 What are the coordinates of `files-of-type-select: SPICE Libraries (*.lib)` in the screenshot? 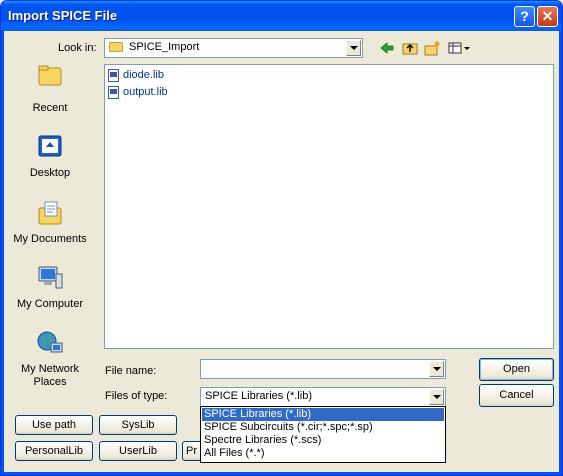 It's located at (323, 397).